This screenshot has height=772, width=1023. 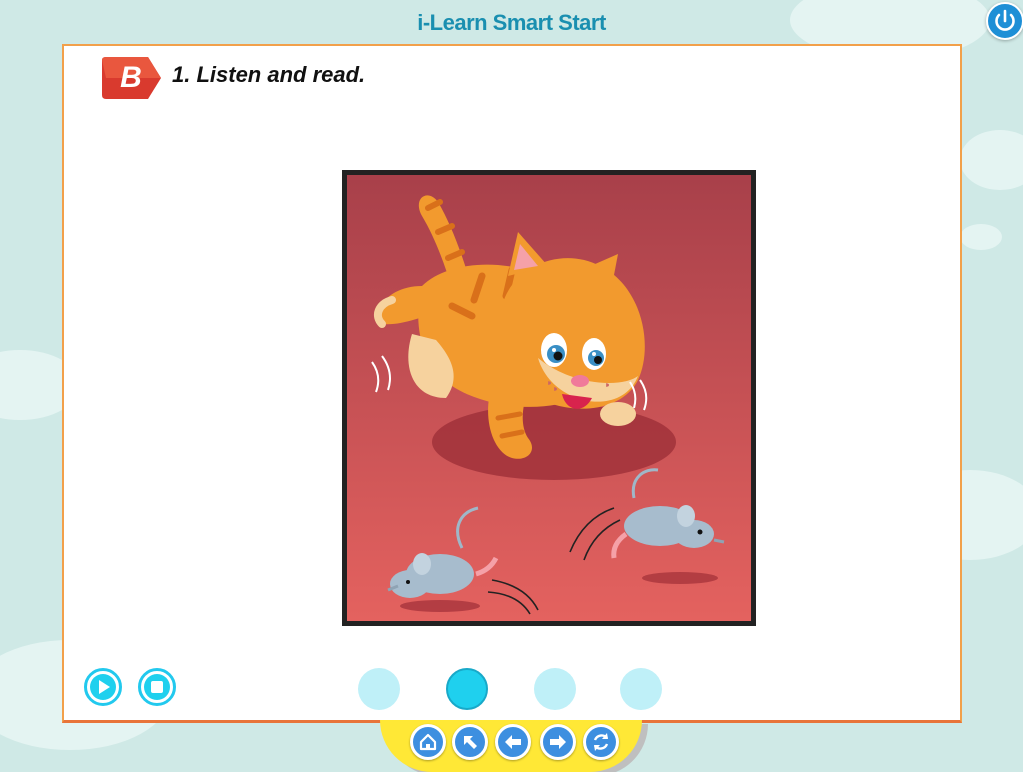 I want to click on home-icon, so click(x=428, y=742).